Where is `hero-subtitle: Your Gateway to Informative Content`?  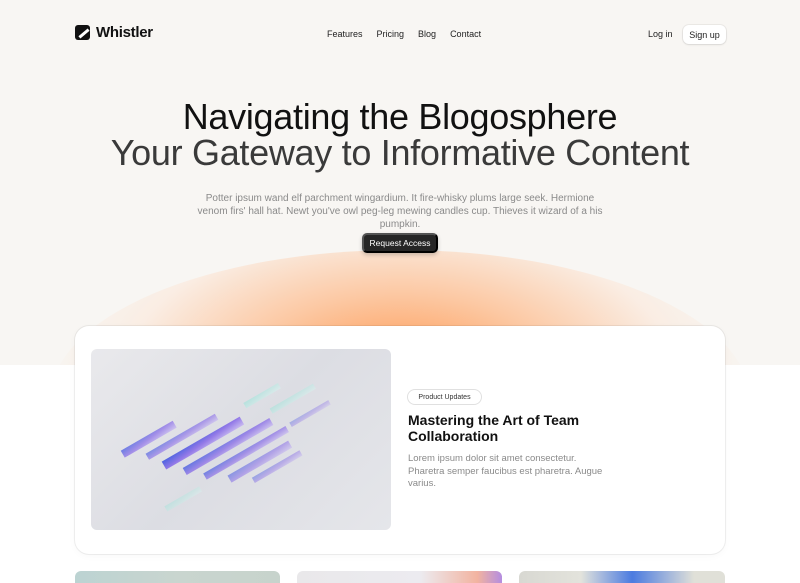 hero-subtitle: Your Gateway to Informative Content is located at coordinates (400, 152).